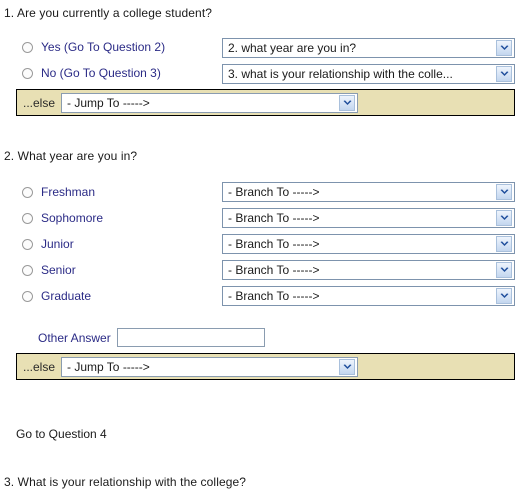 The width and height of the screenshot is (523, 500). I want to click on option-label-no: No (Go To Question 3), so click(101, 73).